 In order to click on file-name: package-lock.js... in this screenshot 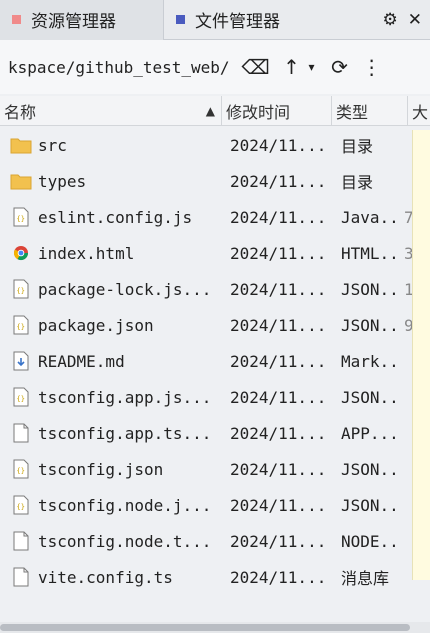, I will do `click(125, 289)`.